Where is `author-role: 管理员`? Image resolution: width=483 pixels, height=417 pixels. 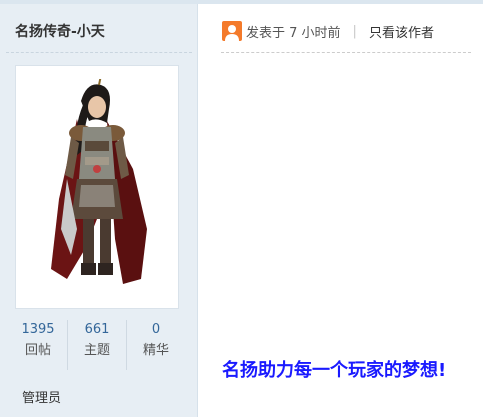 author-role: 管理员 is located at coordinates (42, 398).